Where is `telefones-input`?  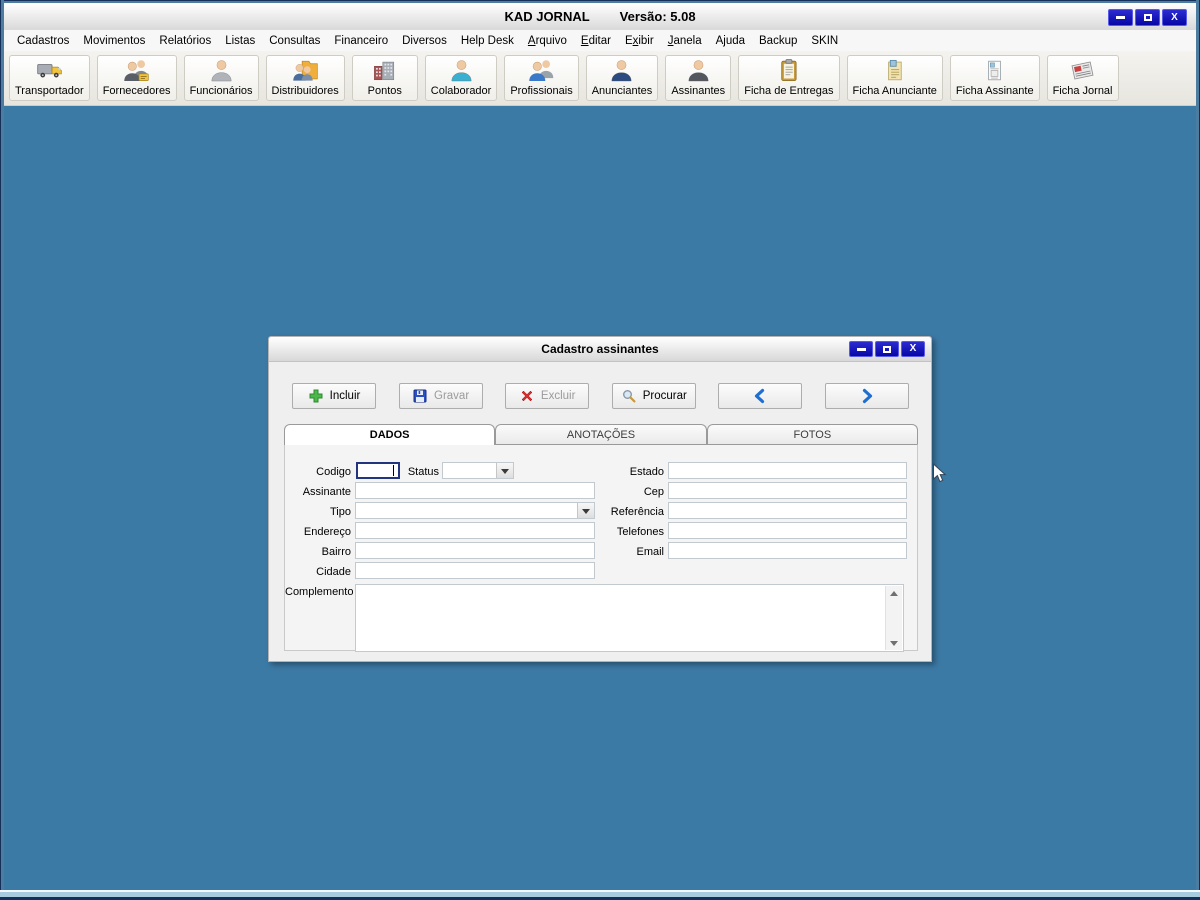
telefones-input is located at coordinates (787, 530).